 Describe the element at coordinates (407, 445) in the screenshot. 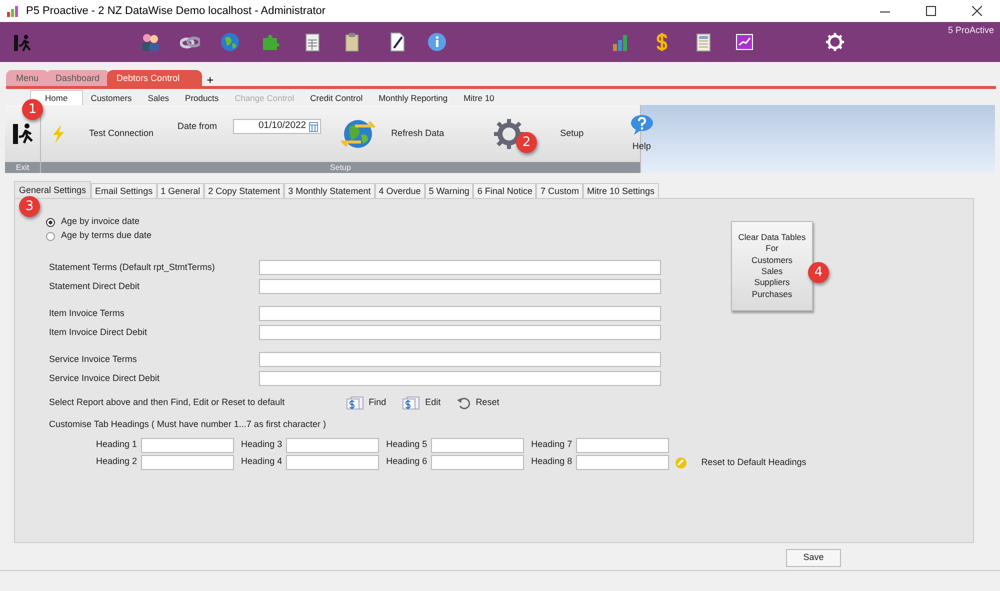

I see `heading-label: Heading 5` at that location.